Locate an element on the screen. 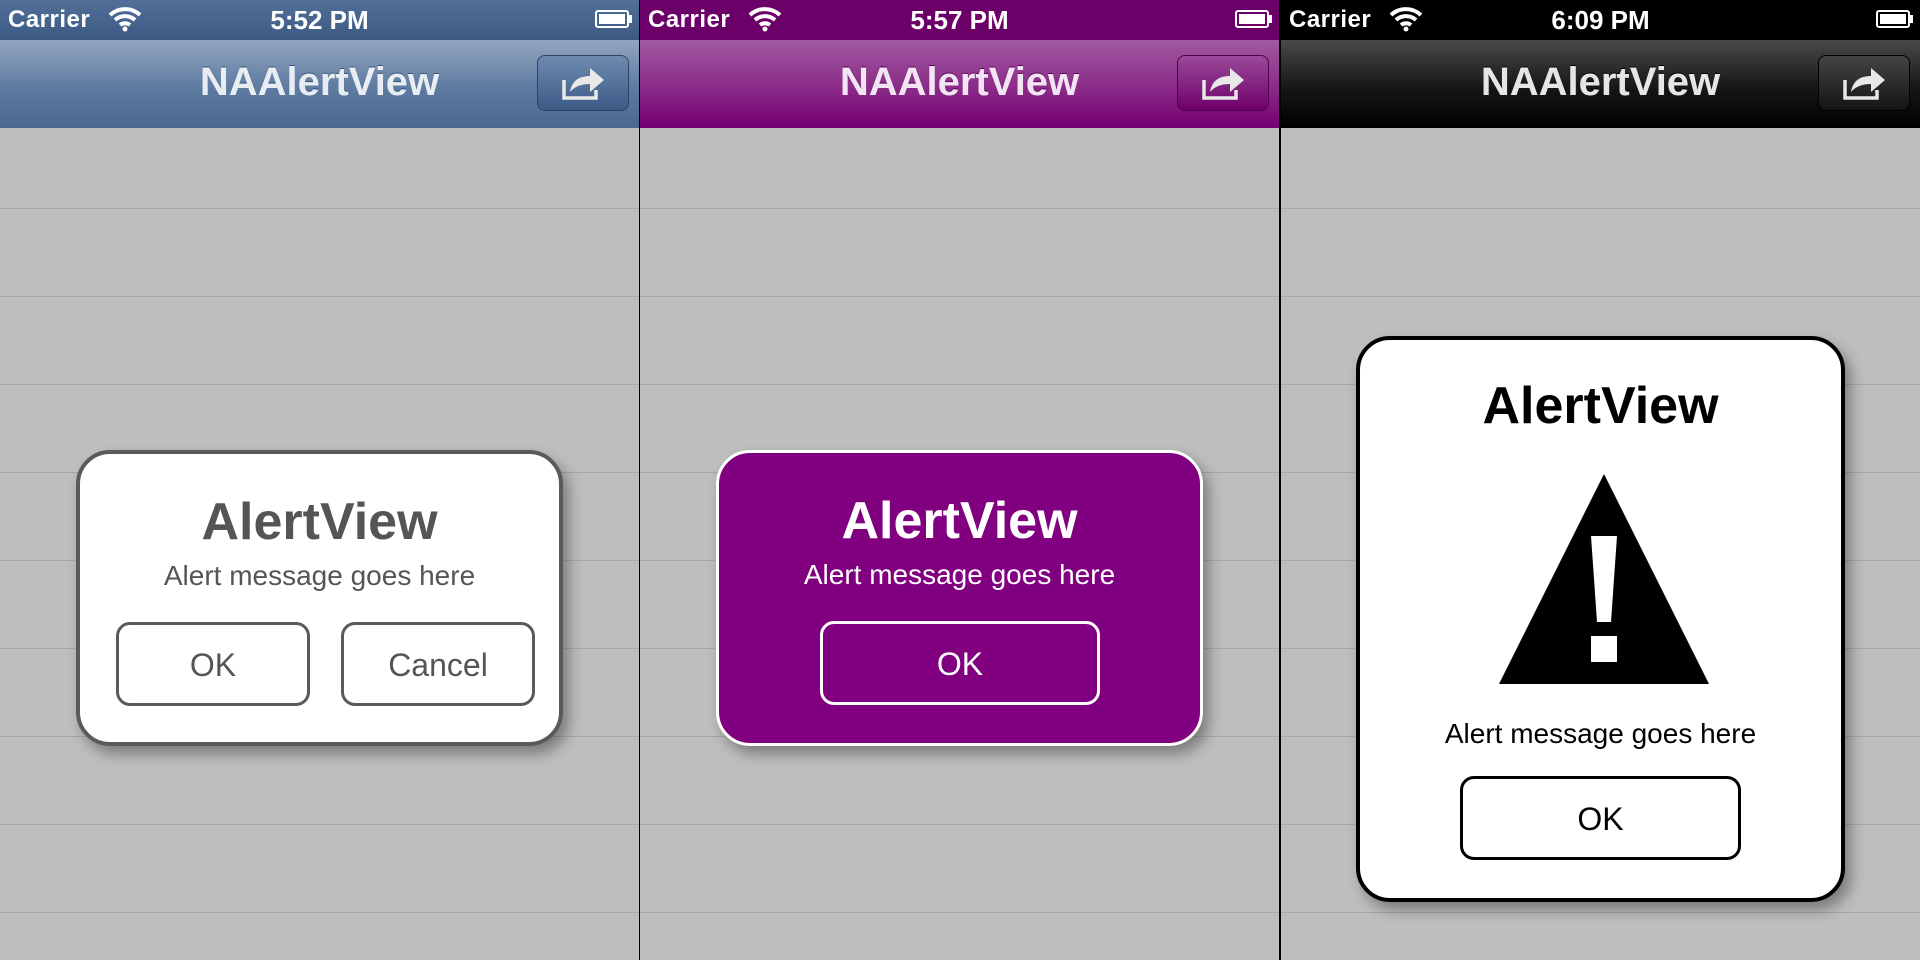 This screenshot has width=1920, height=960. status-bar: Carrier 6:09 PM is located at coordinates (1600, 20).